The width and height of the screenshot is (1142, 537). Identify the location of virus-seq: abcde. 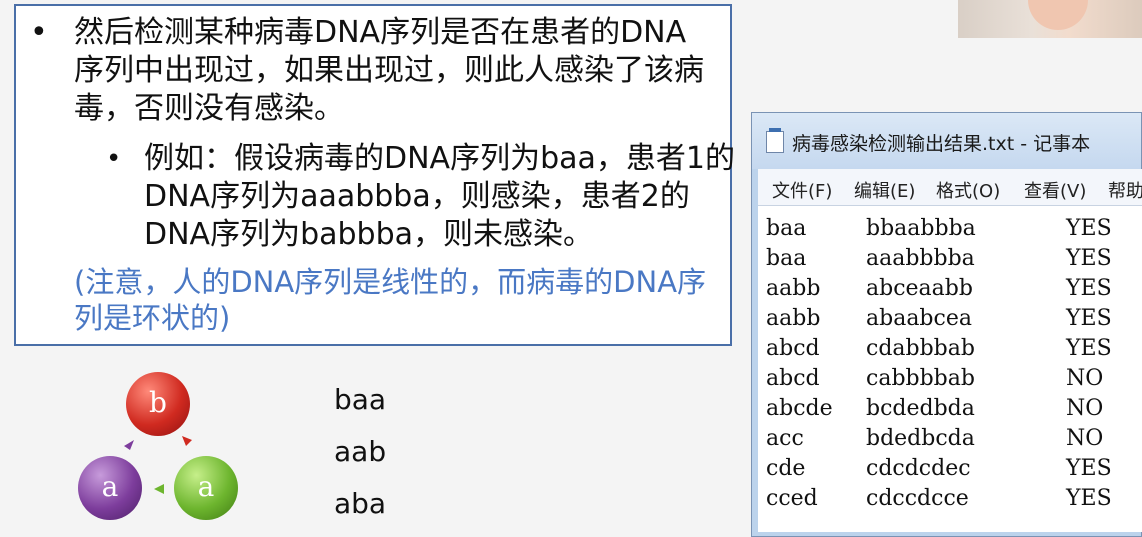
(799, 408).